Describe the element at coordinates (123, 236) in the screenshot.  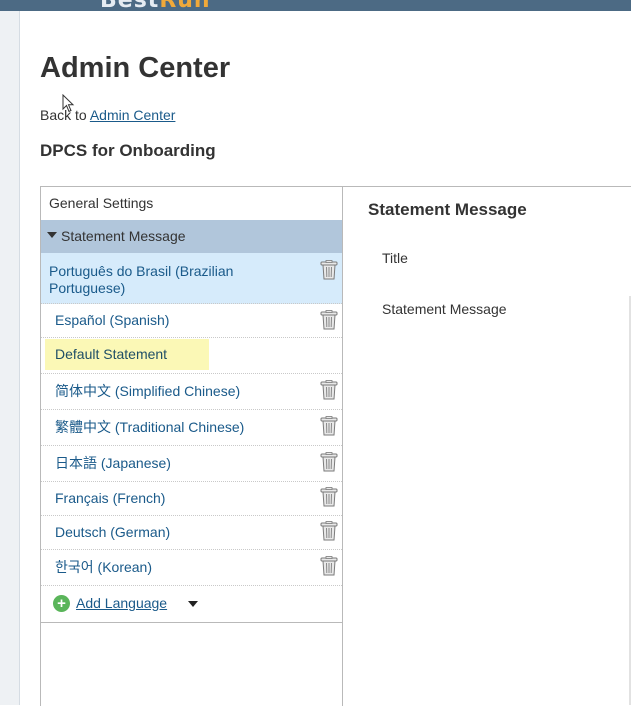
I see `statement-message-label: Statement Message` at that location.